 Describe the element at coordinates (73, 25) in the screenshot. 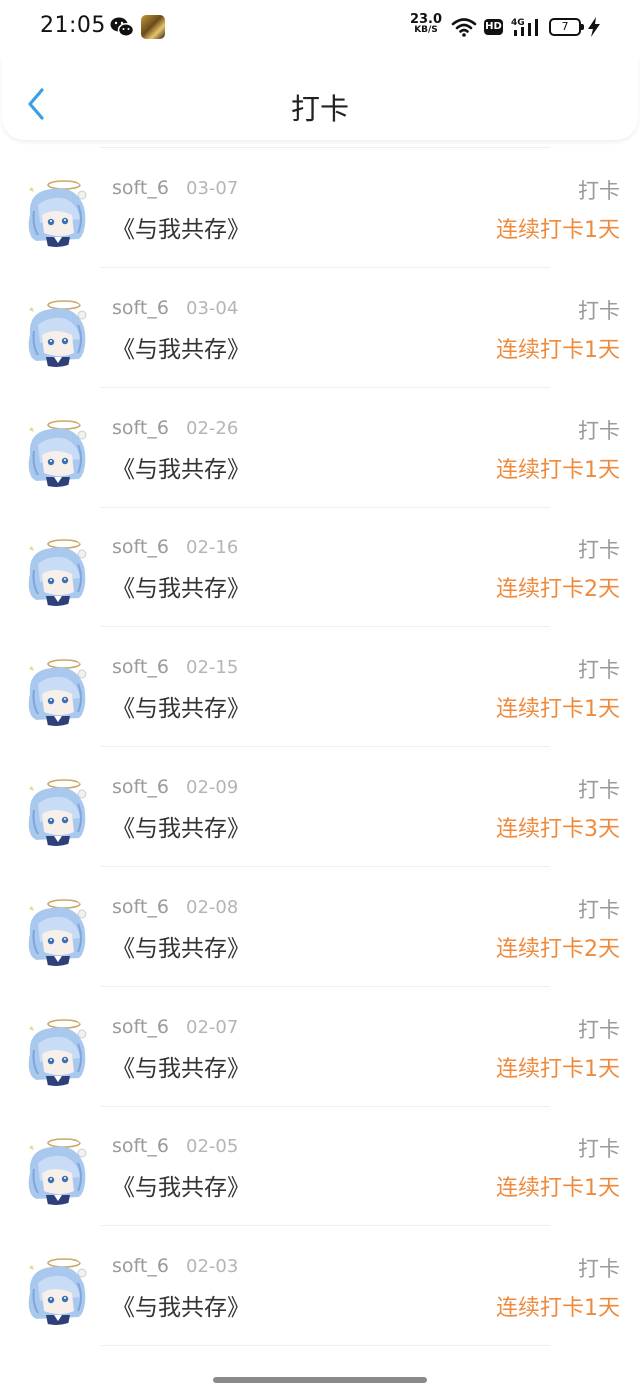

I see `status-time: 21:05` at that location.